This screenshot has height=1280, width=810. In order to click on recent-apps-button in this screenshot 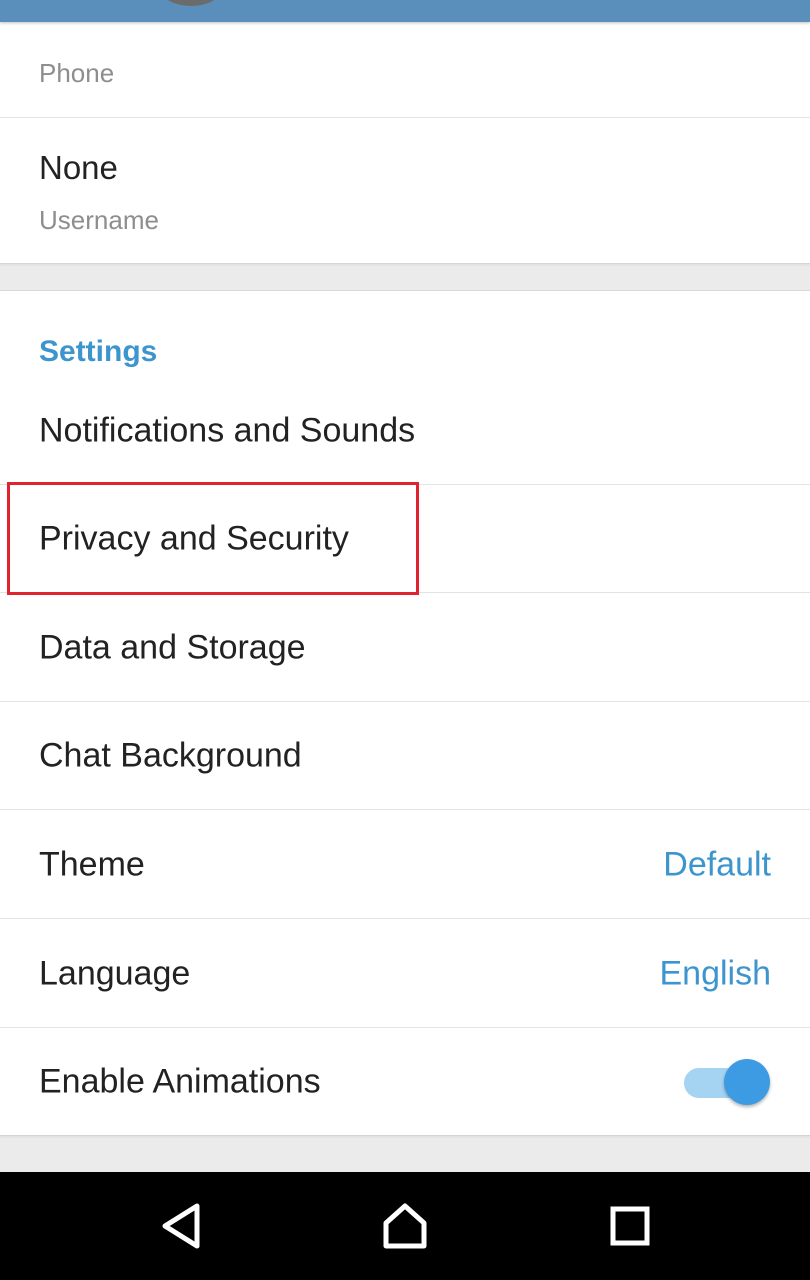, I will do `click(630, 1226)`.